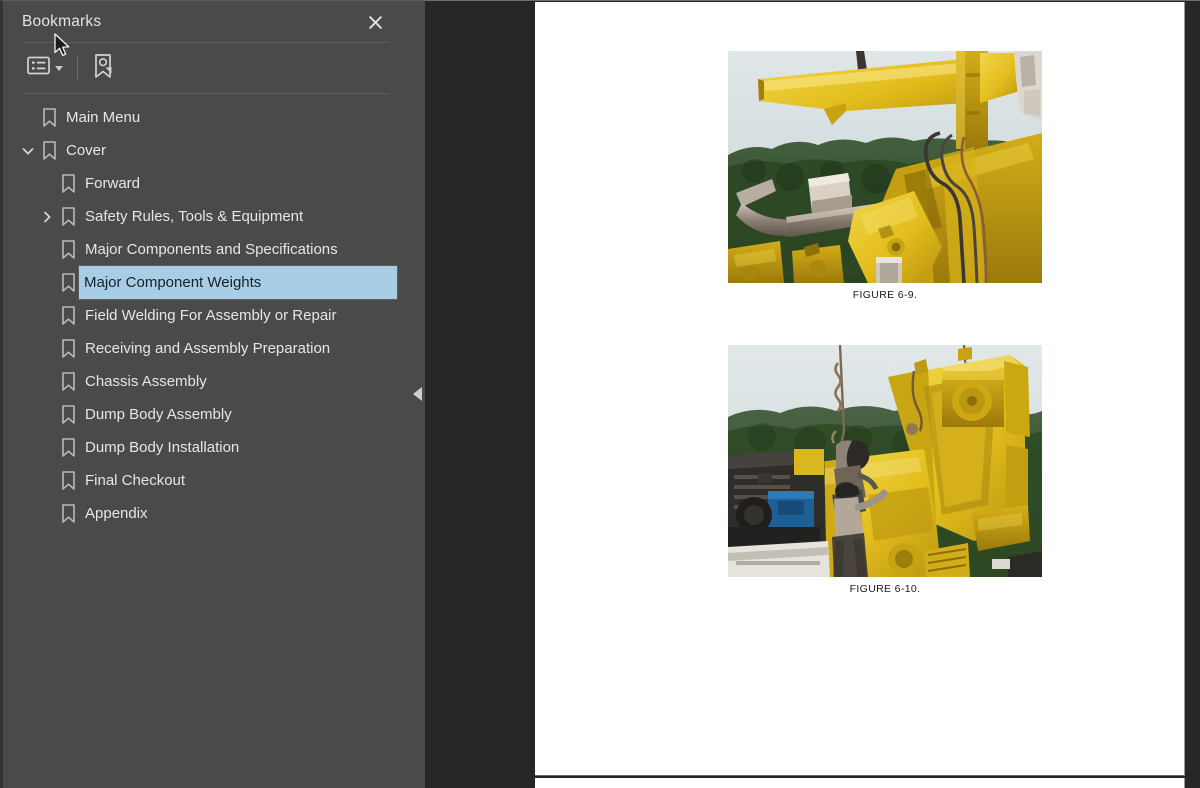 This screenshot has width=1200, height=788. What do you see at coordinates (206, 150) in the screenshot?
I see `bookmark-item: Cover` at bounding box center [206, 150].